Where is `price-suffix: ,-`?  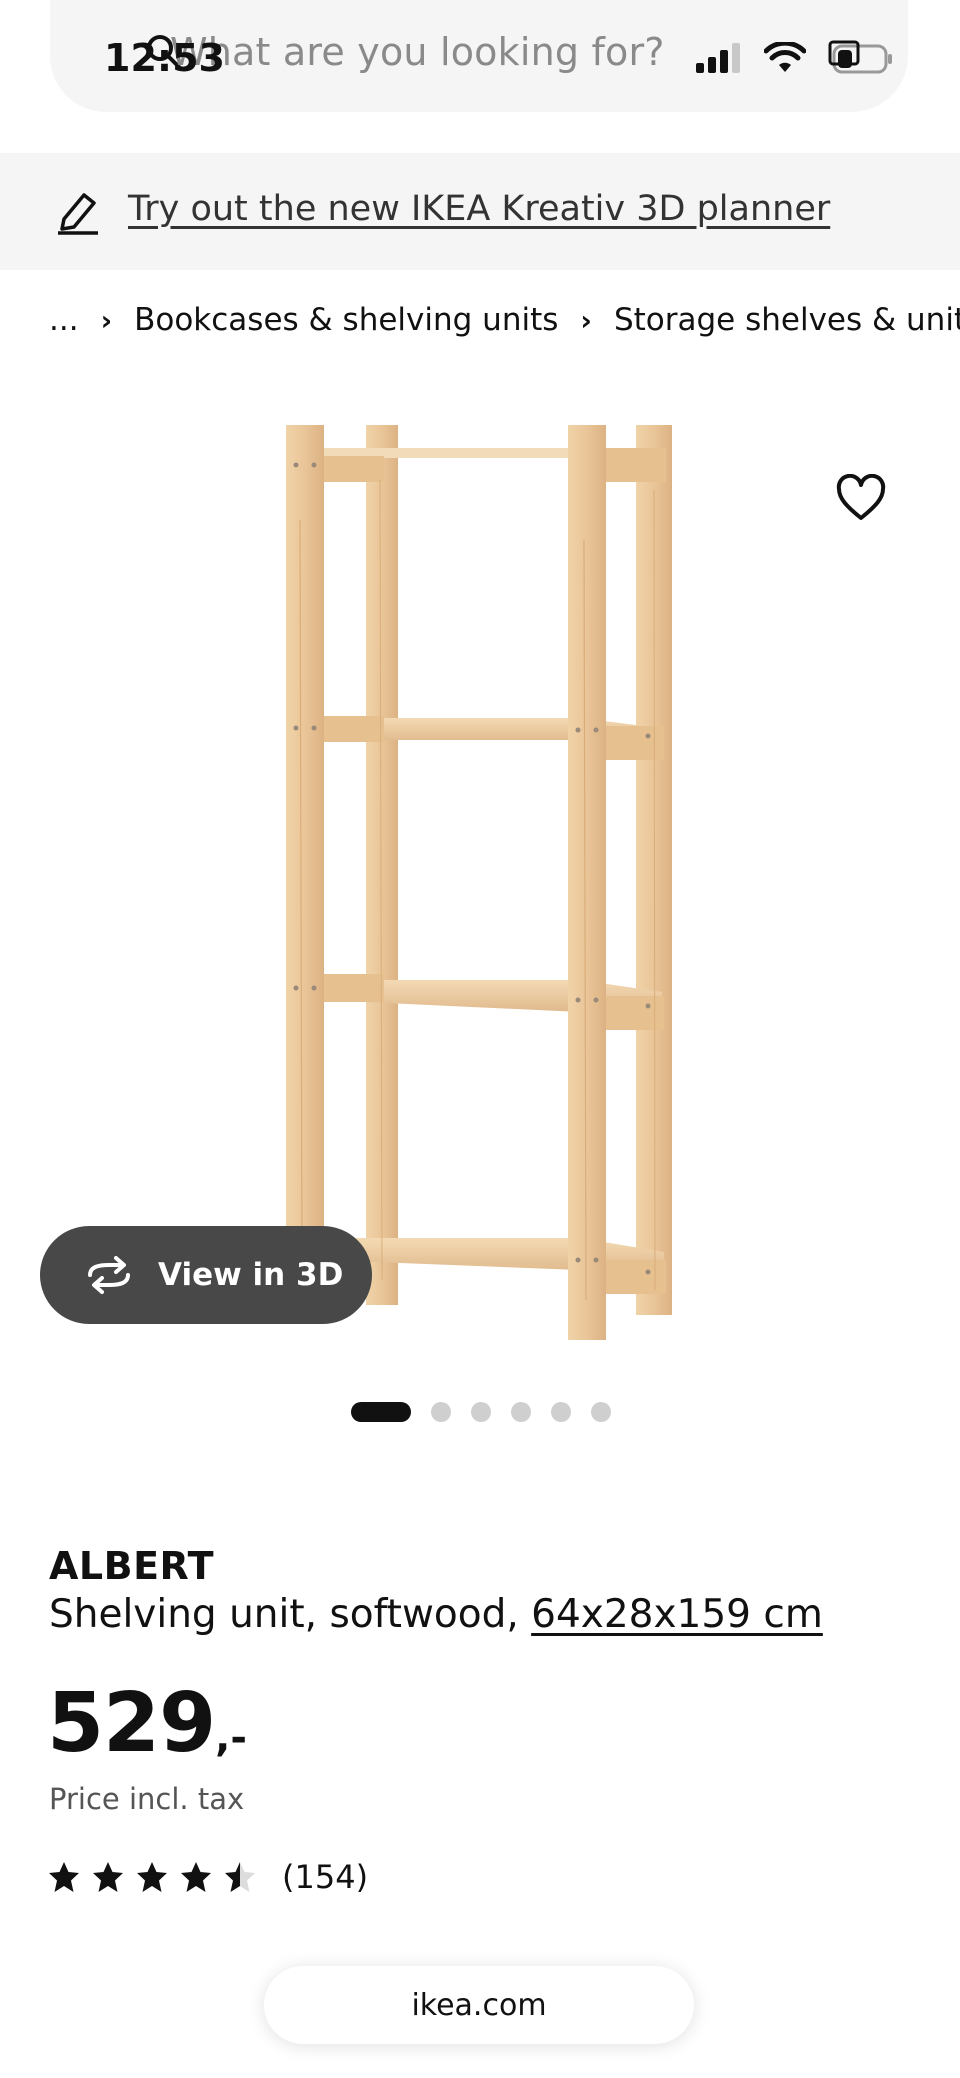
price-suffix: ,- is located at coordinates (231, 1738).